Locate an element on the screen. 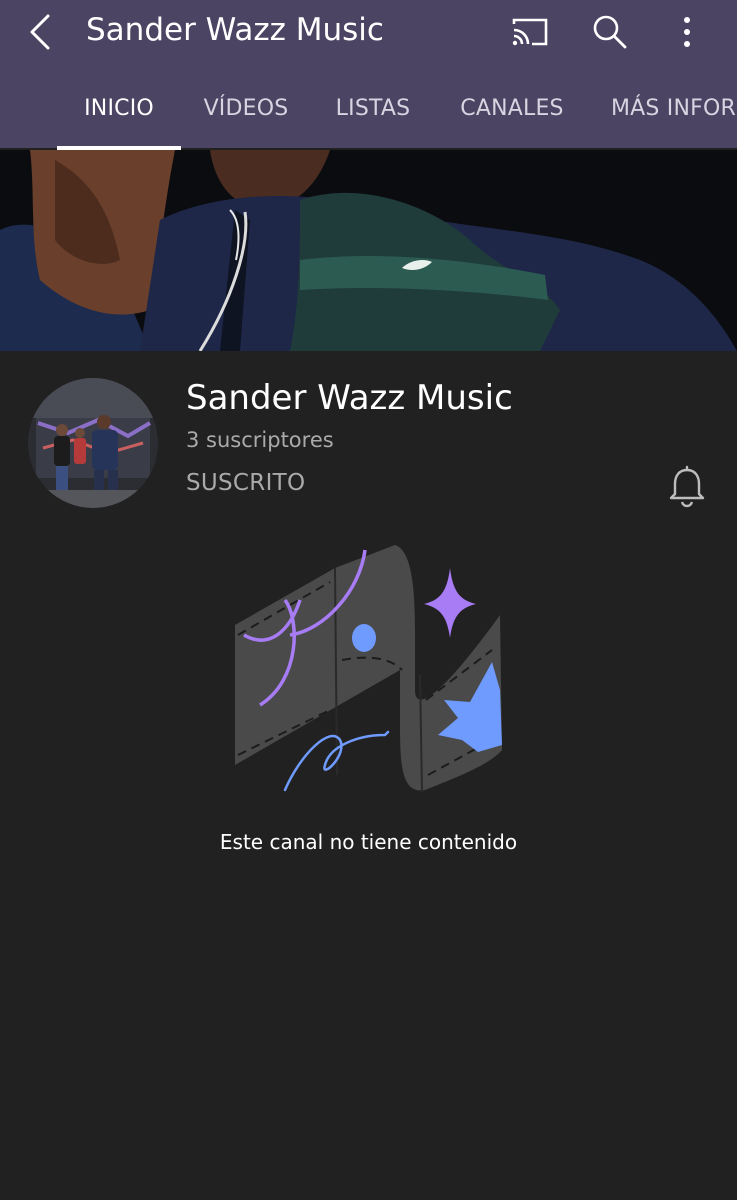 Image resolution: width=737 pixels, height=1200 pixels. app-bar-title: Sander Wazz Music is located at coordinates (235, 30).